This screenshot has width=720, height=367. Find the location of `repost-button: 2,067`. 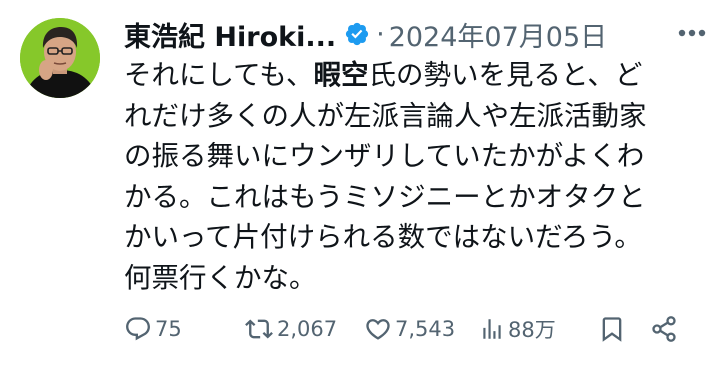

repost-button: 2,067 is located at coordinates (290, 329).